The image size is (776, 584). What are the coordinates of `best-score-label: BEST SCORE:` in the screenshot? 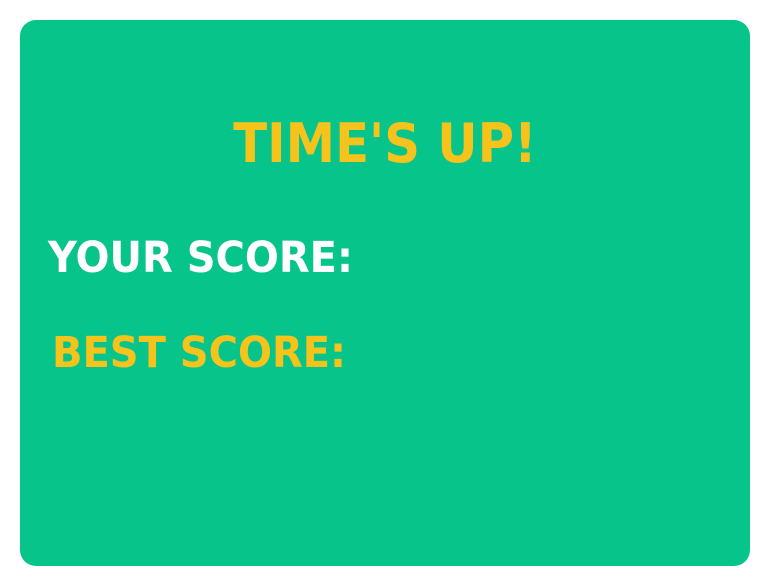 It's located at (199, 353).